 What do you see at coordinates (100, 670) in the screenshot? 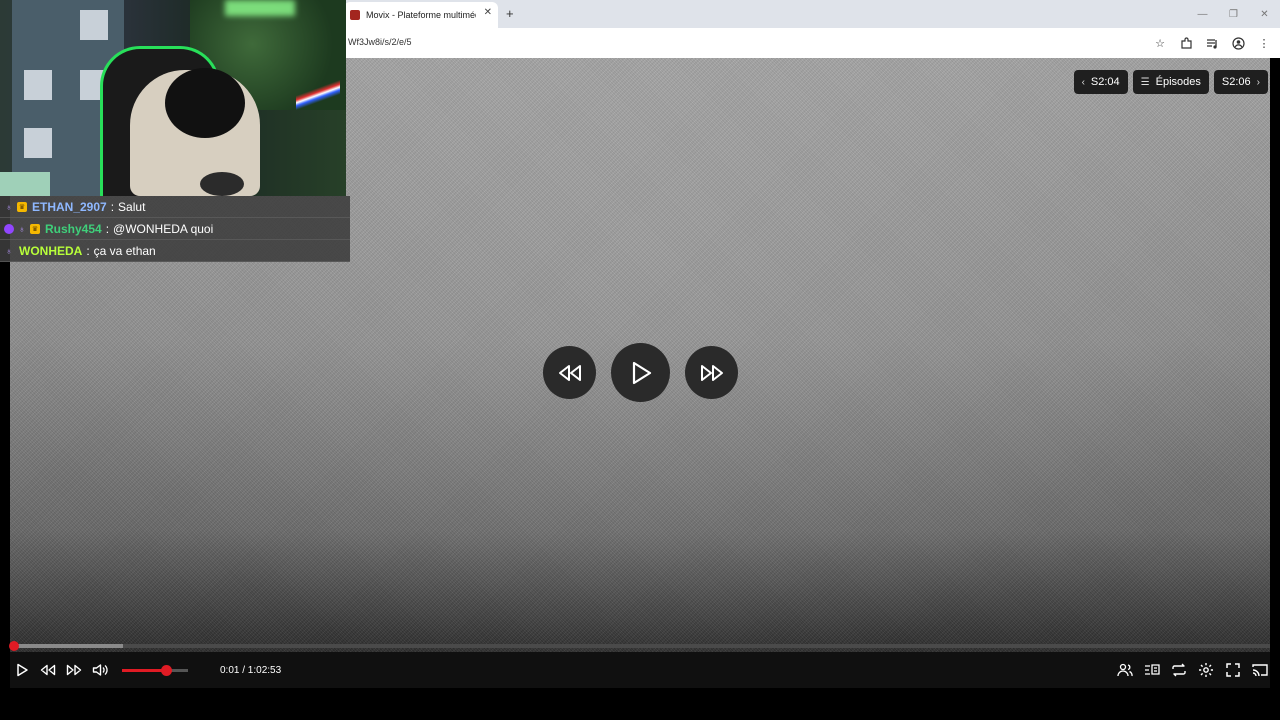
I see `volume-icon` at bounding box center [100, 670].